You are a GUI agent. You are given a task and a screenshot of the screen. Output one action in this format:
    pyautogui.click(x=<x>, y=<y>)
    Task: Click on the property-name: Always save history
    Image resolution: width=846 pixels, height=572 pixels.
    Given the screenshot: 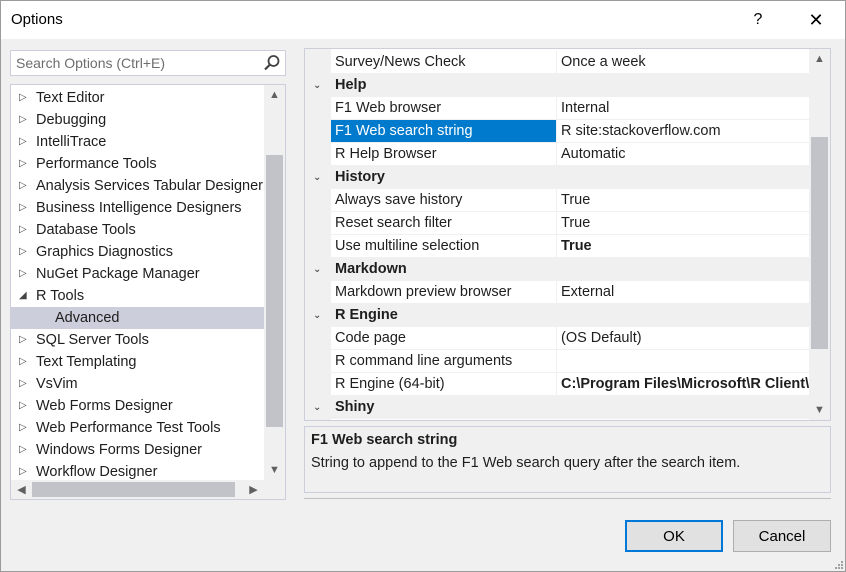 What is the action you would take?
    pyautogui.click(x=443, y=200)
    